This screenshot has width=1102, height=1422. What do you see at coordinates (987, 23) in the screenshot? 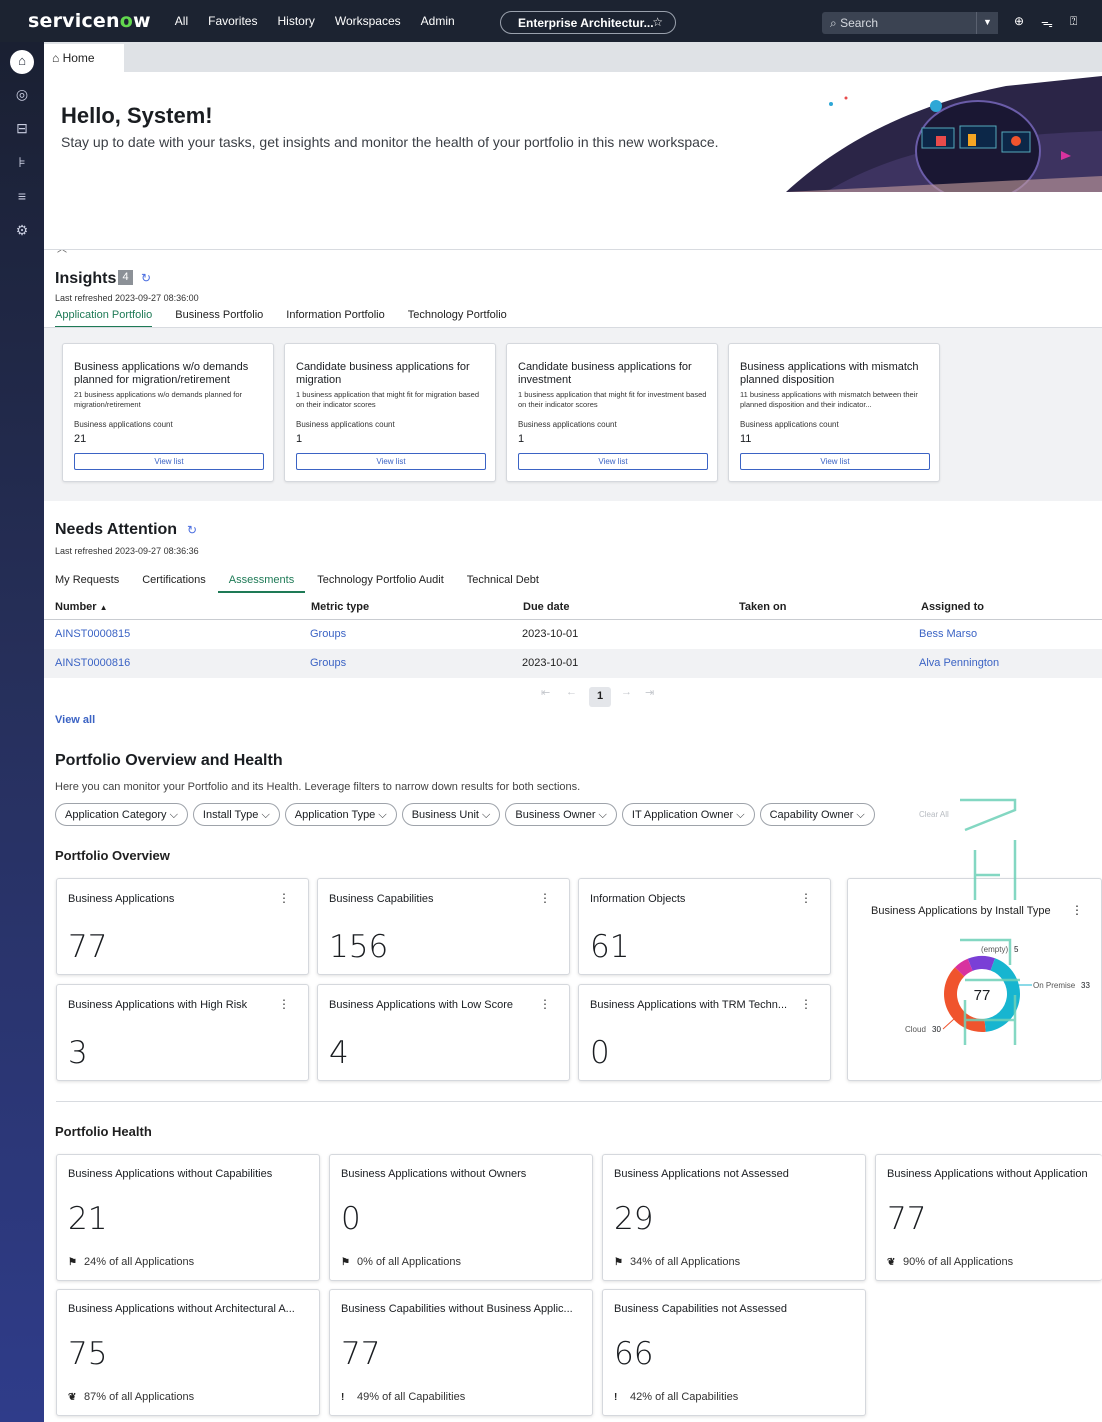
I see `search-scope-dropdown: ▼` at bounding box center [987, 23].